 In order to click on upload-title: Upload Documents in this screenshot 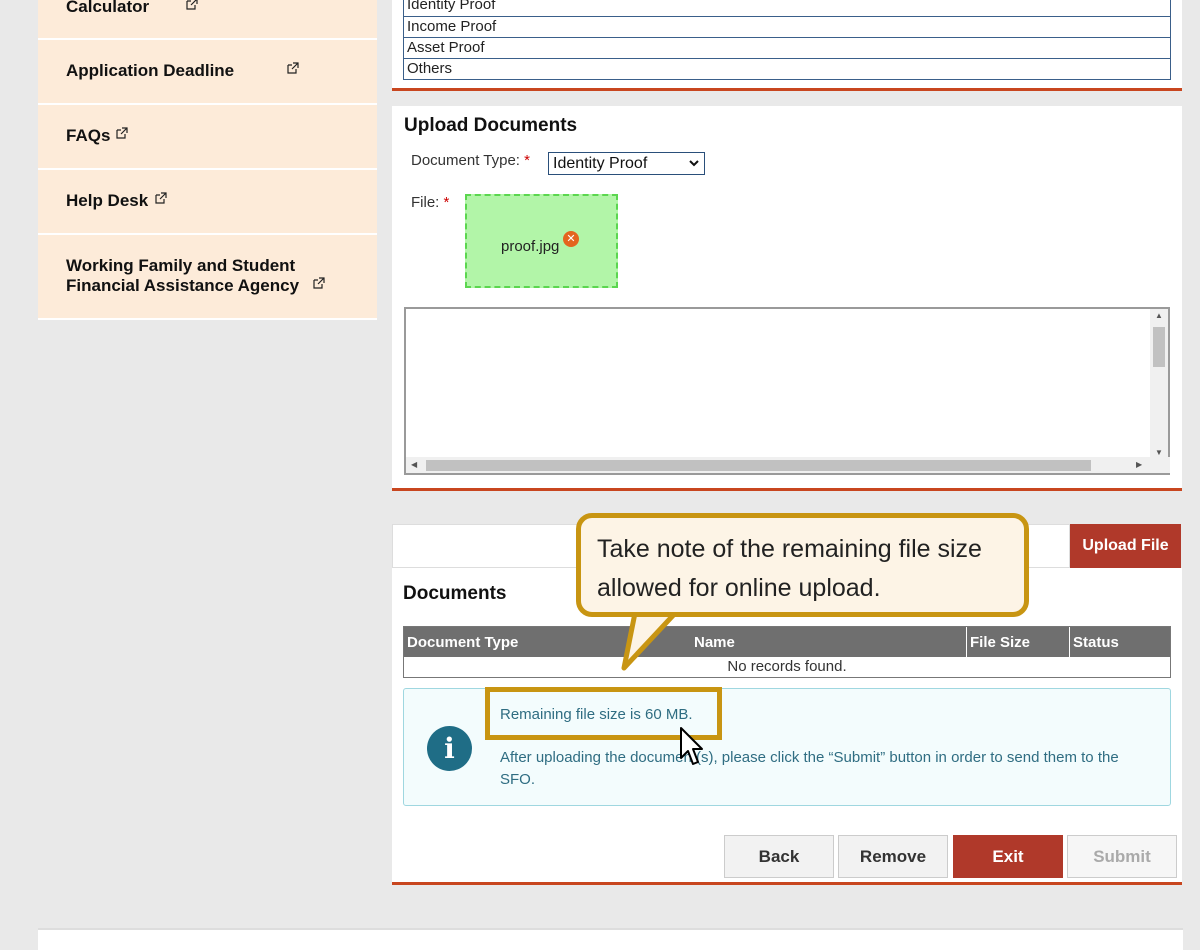, I will do `click(491, 125)`.